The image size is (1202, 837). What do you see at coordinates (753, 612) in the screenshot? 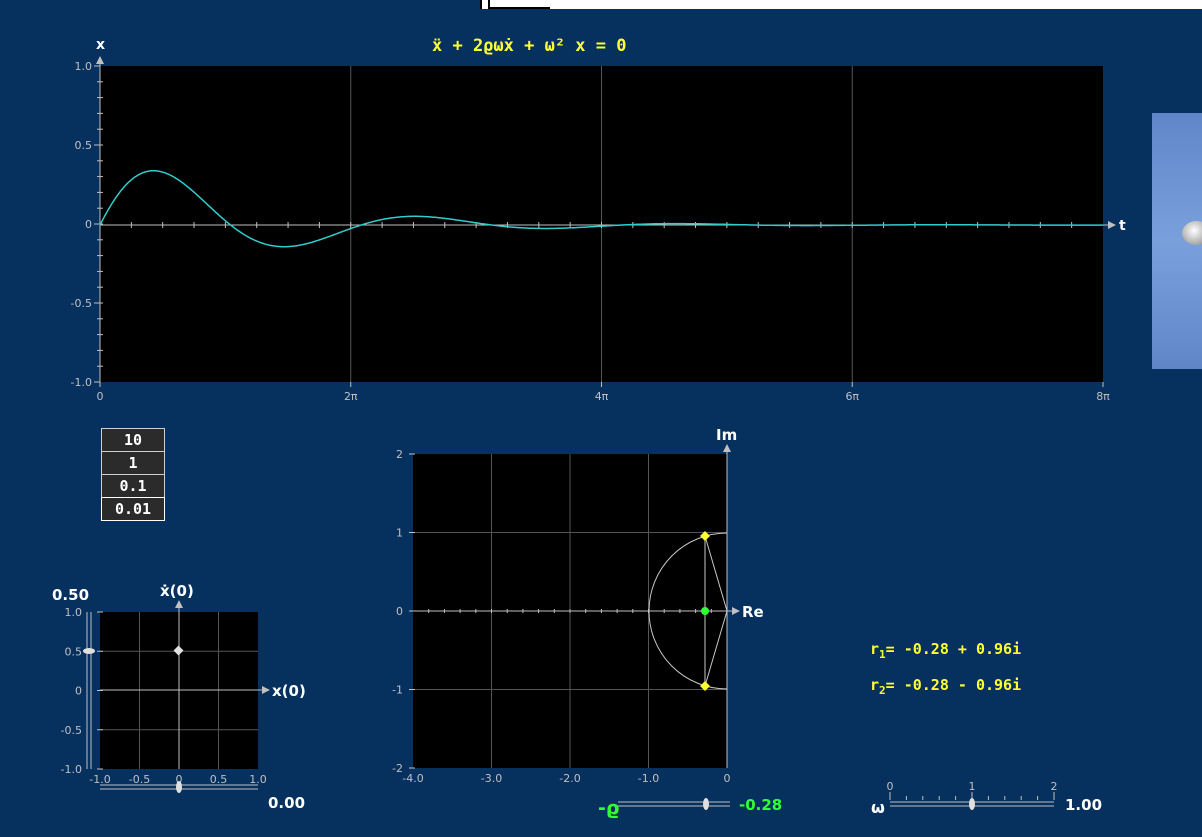
I see `re-axis-label: Re` at bounding box center [753, 612].